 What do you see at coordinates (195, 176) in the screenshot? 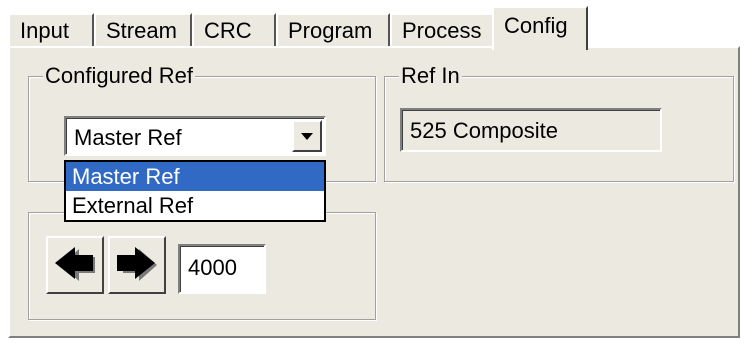
I see `option-master-ref: Master Ref` at bounding box center [195, 176].